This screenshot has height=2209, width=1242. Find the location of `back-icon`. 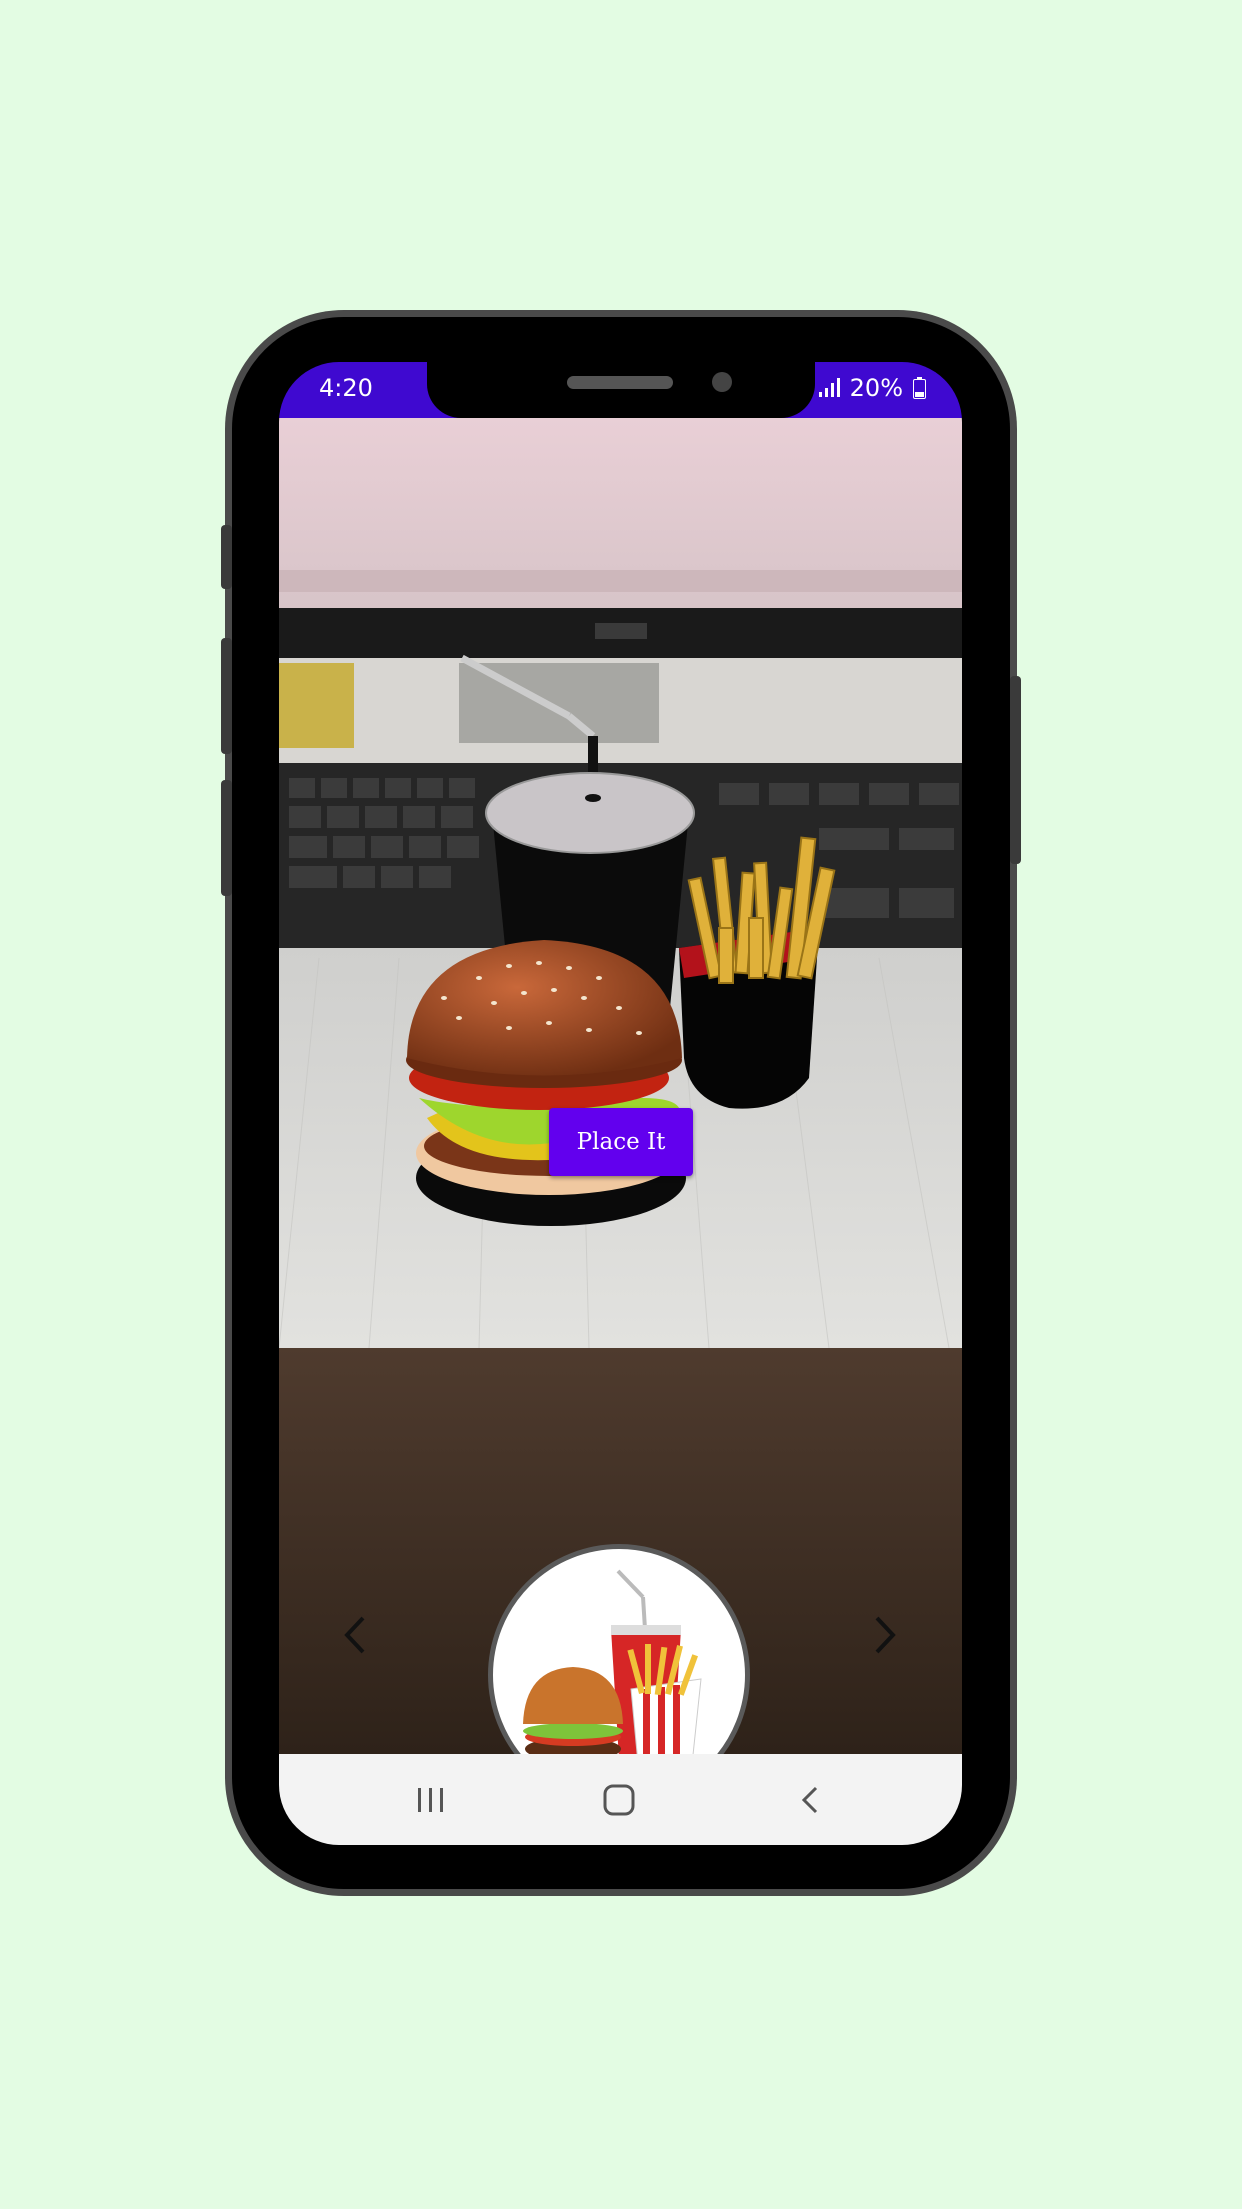

back-icon is located at coordinates (811, 1800).